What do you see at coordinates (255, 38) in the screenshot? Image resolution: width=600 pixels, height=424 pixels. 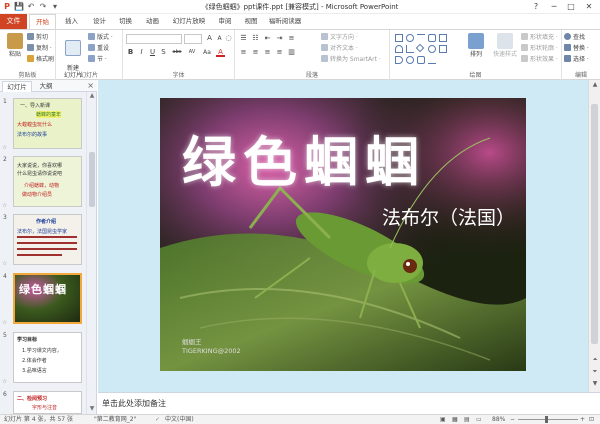 I see `numbering-icon: ☷` at bounding box center [255, 38].